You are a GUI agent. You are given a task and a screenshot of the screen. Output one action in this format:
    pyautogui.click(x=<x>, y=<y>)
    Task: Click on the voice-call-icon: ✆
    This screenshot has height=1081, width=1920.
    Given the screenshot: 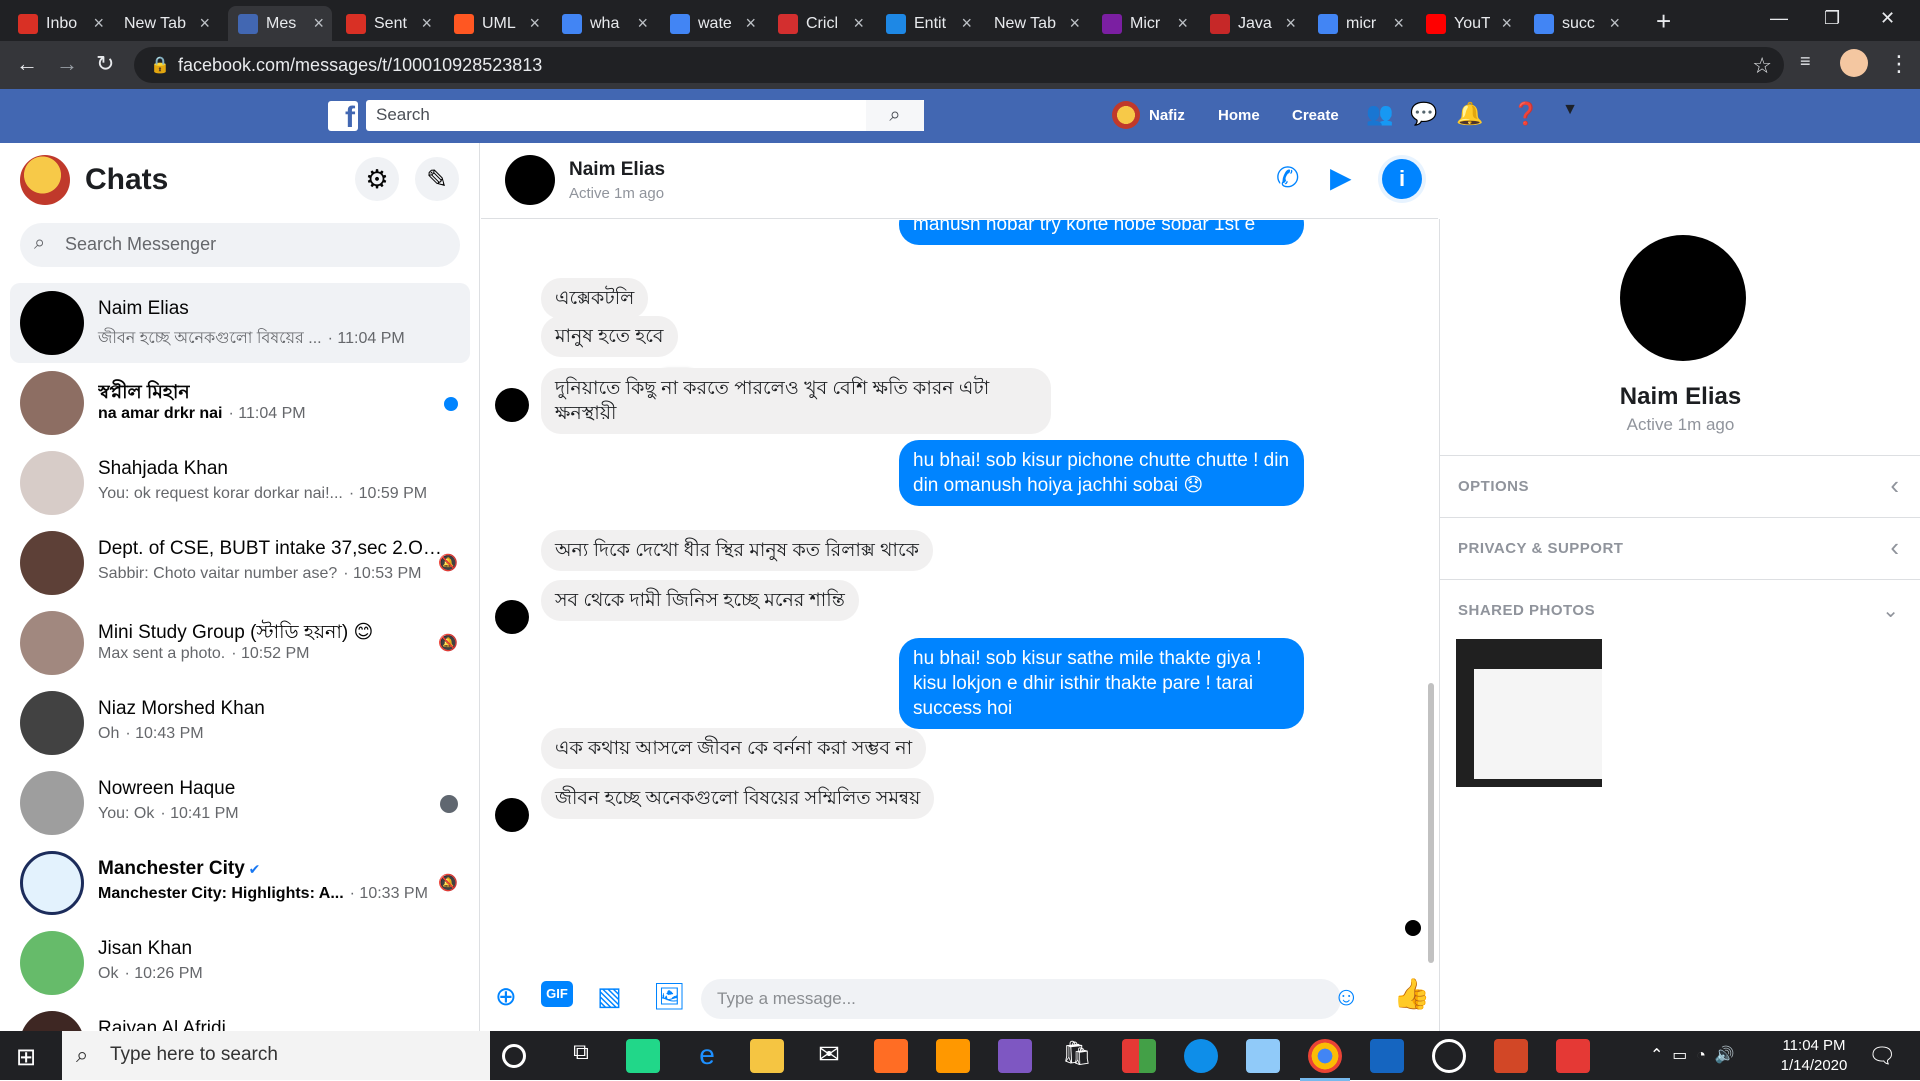 What is the action you would take?
    pyautogui.click(x=1287, y=177)
    